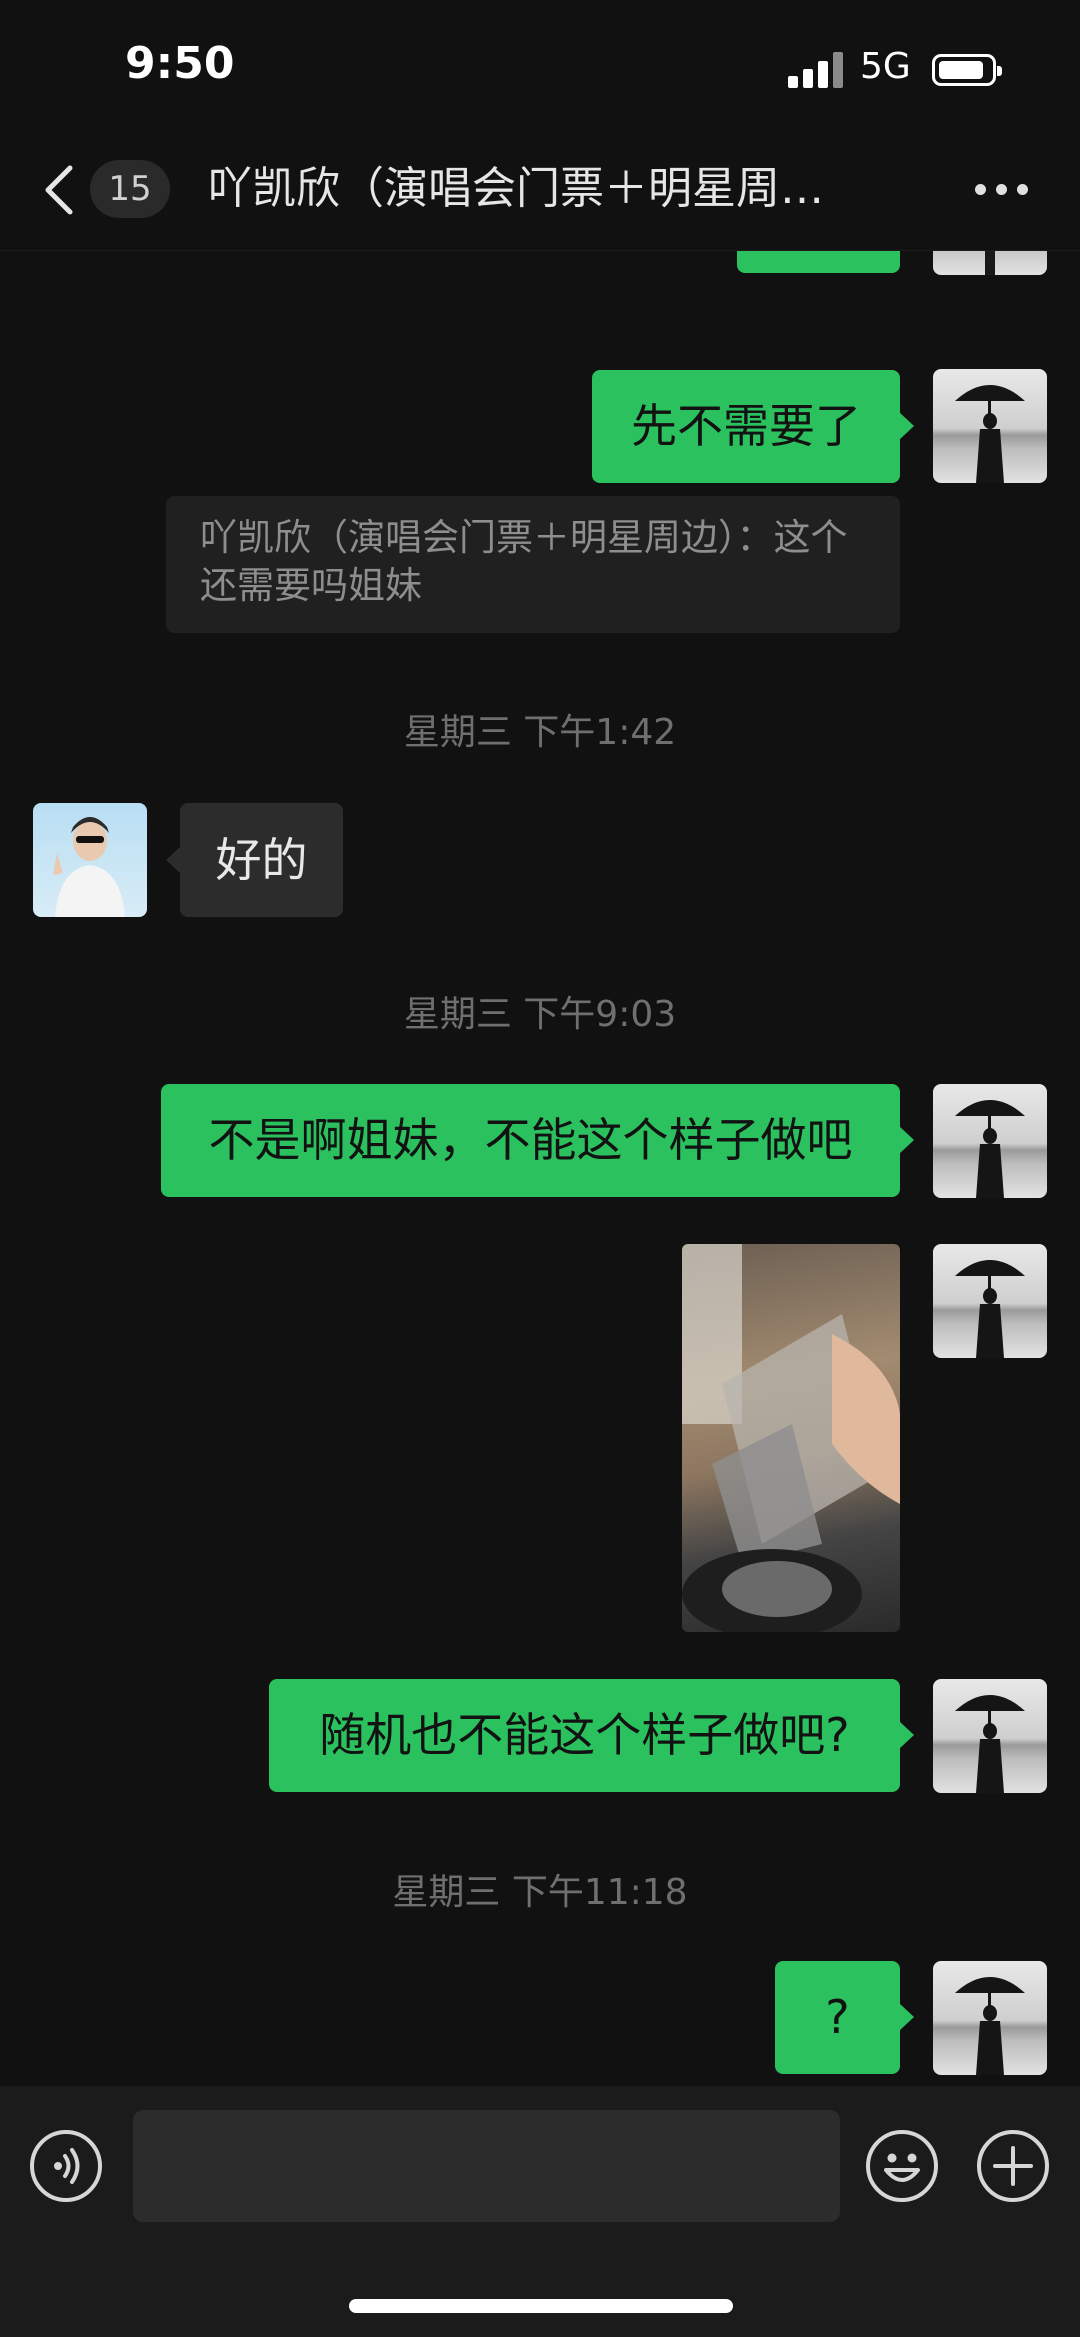 This screenshot has height=2337, width=1080. Describe the element at coordinates (584, 1735) in the screenshot. I see `message-text: 随机也不能这个样子做吧?` at that location.